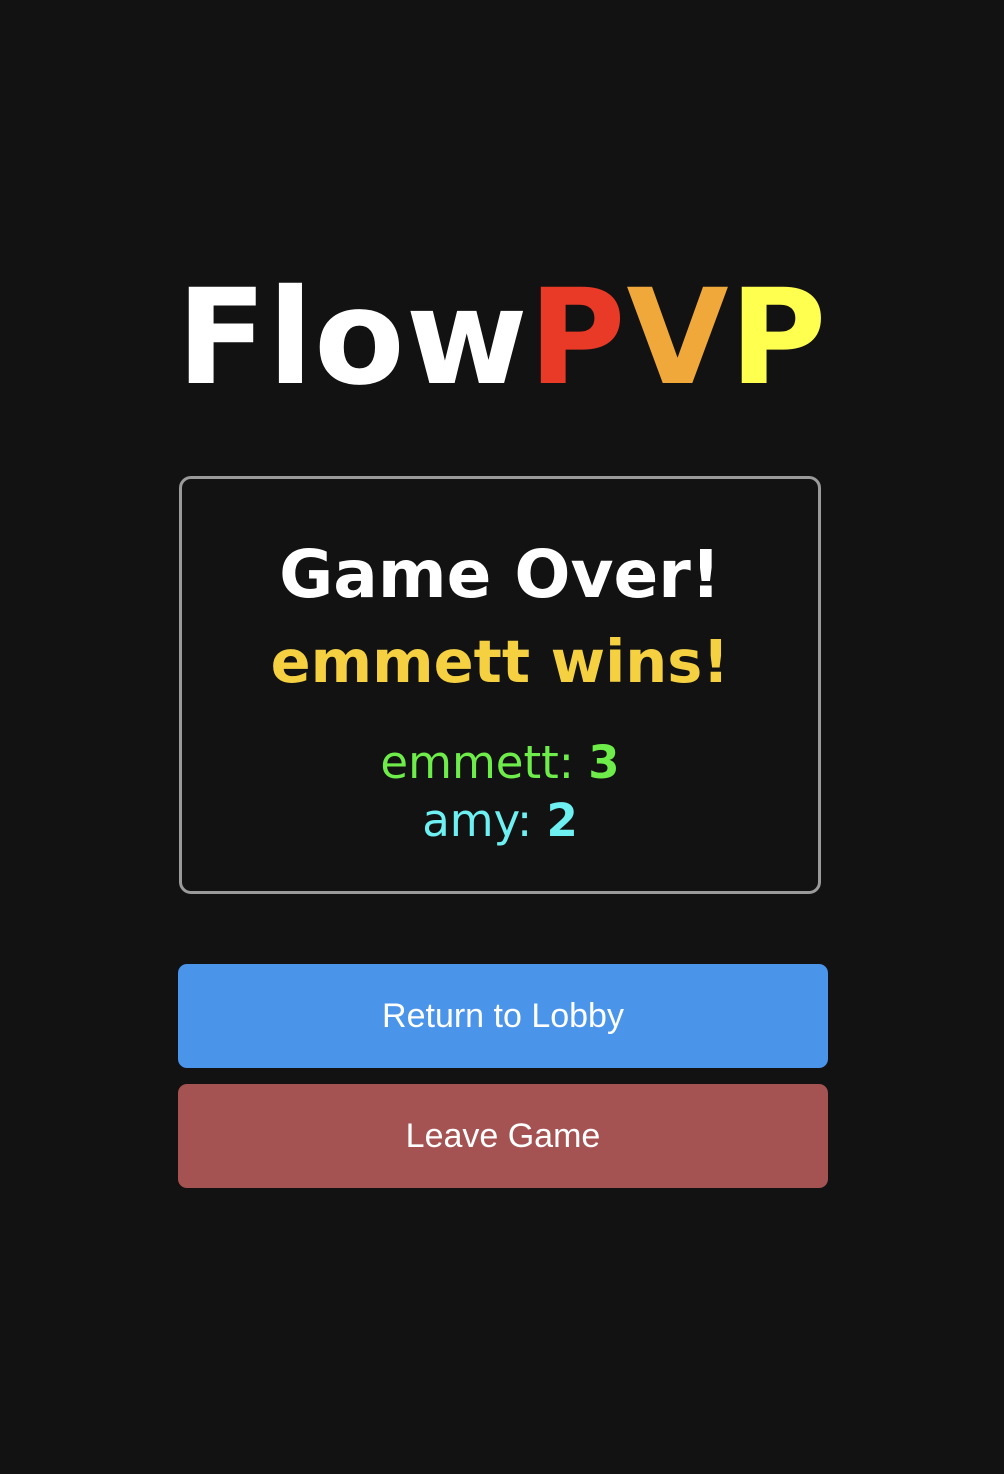 The image size is (1004, 1474). I want to click on leave-game-button: Leave Game, so click(503, 1136).